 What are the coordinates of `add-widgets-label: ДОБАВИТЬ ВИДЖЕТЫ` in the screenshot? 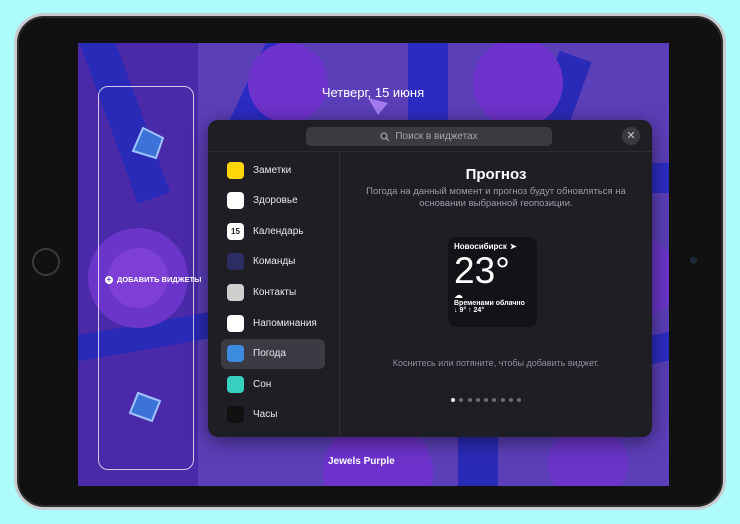 It's located at (159, 279).